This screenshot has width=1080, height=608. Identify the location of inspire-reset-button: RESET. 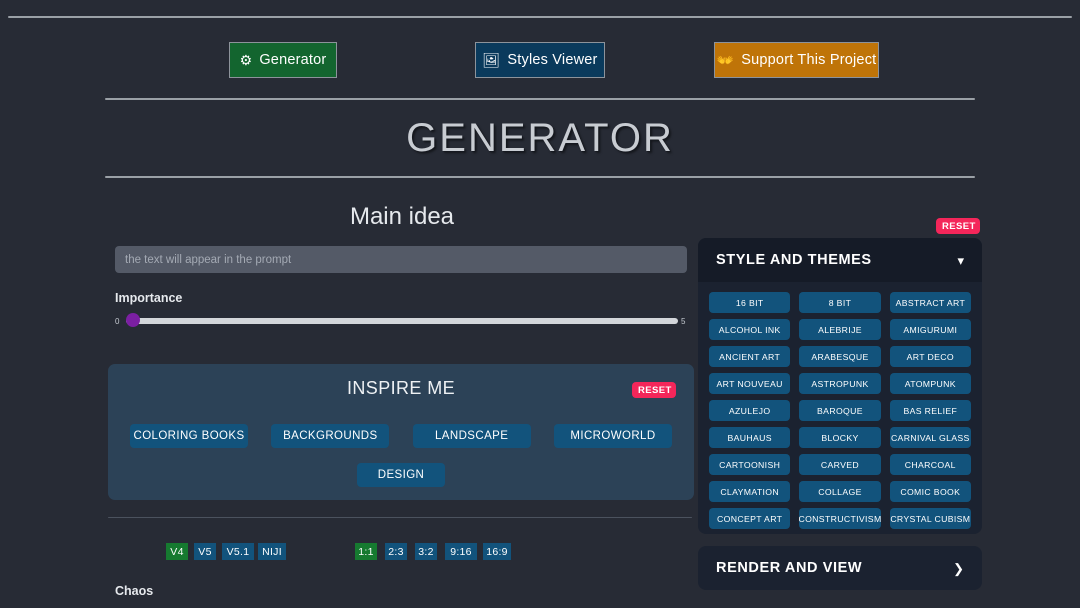
(654, 390).